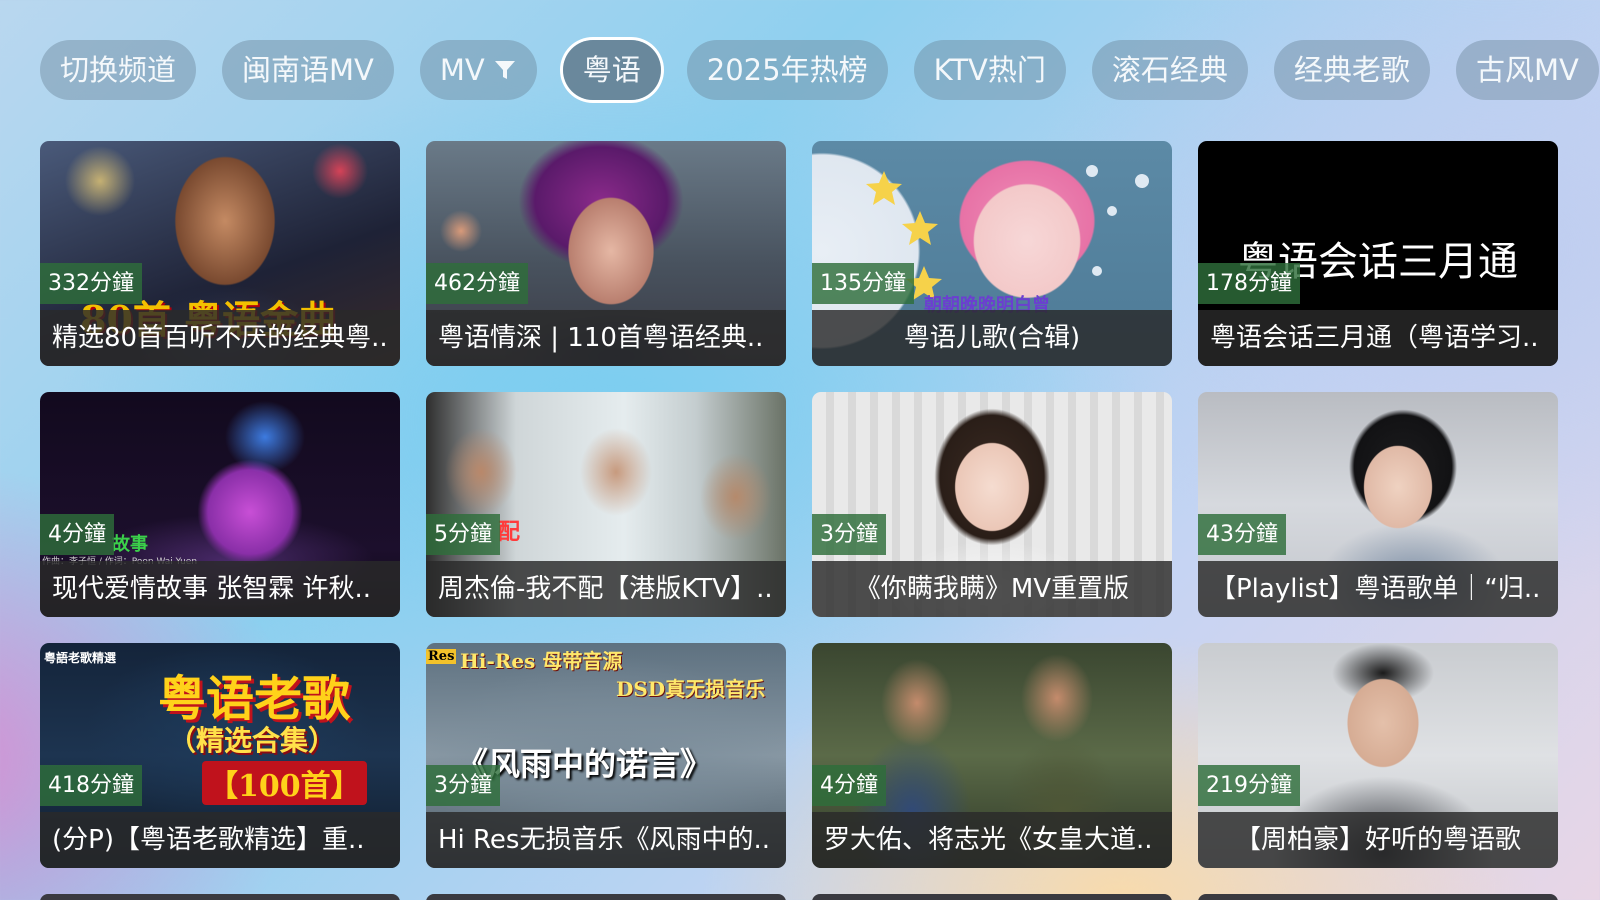 The width and height of the screenshot is (1600, 900). What do you see at coordinates (130, 544) in the screenshot?
I see `thumbnail-overlay-text: 故事` at bounding box center [130, 544].